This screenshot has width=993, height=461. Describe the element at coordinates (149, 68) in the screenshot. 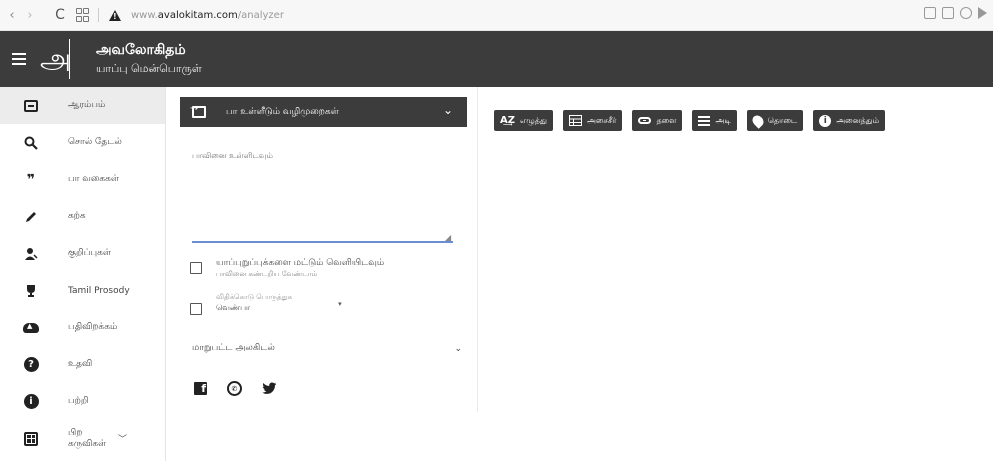

I see `app-subtitle: யாப்பு மென்பொருள்` at that location.